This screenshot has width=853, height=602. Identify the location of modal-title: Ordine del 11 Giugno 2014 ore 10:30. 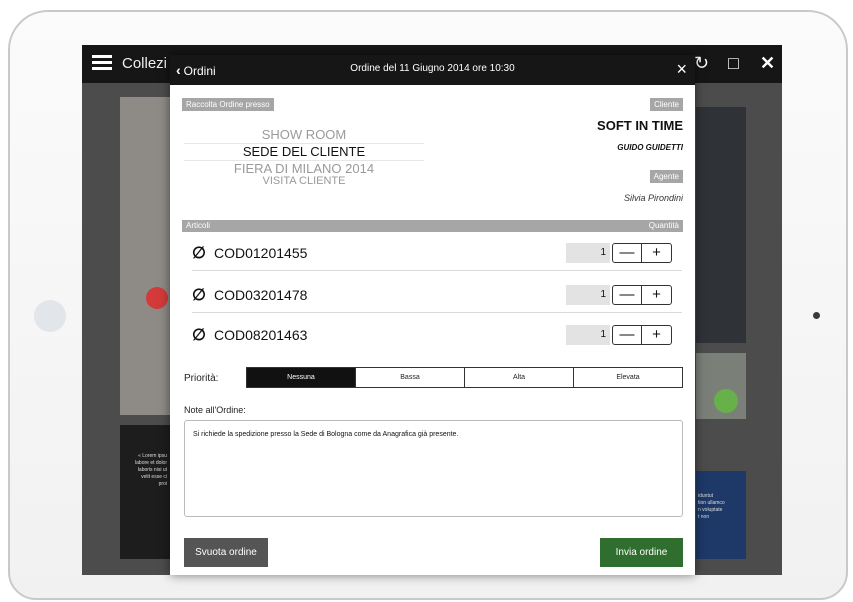
(432, 68).